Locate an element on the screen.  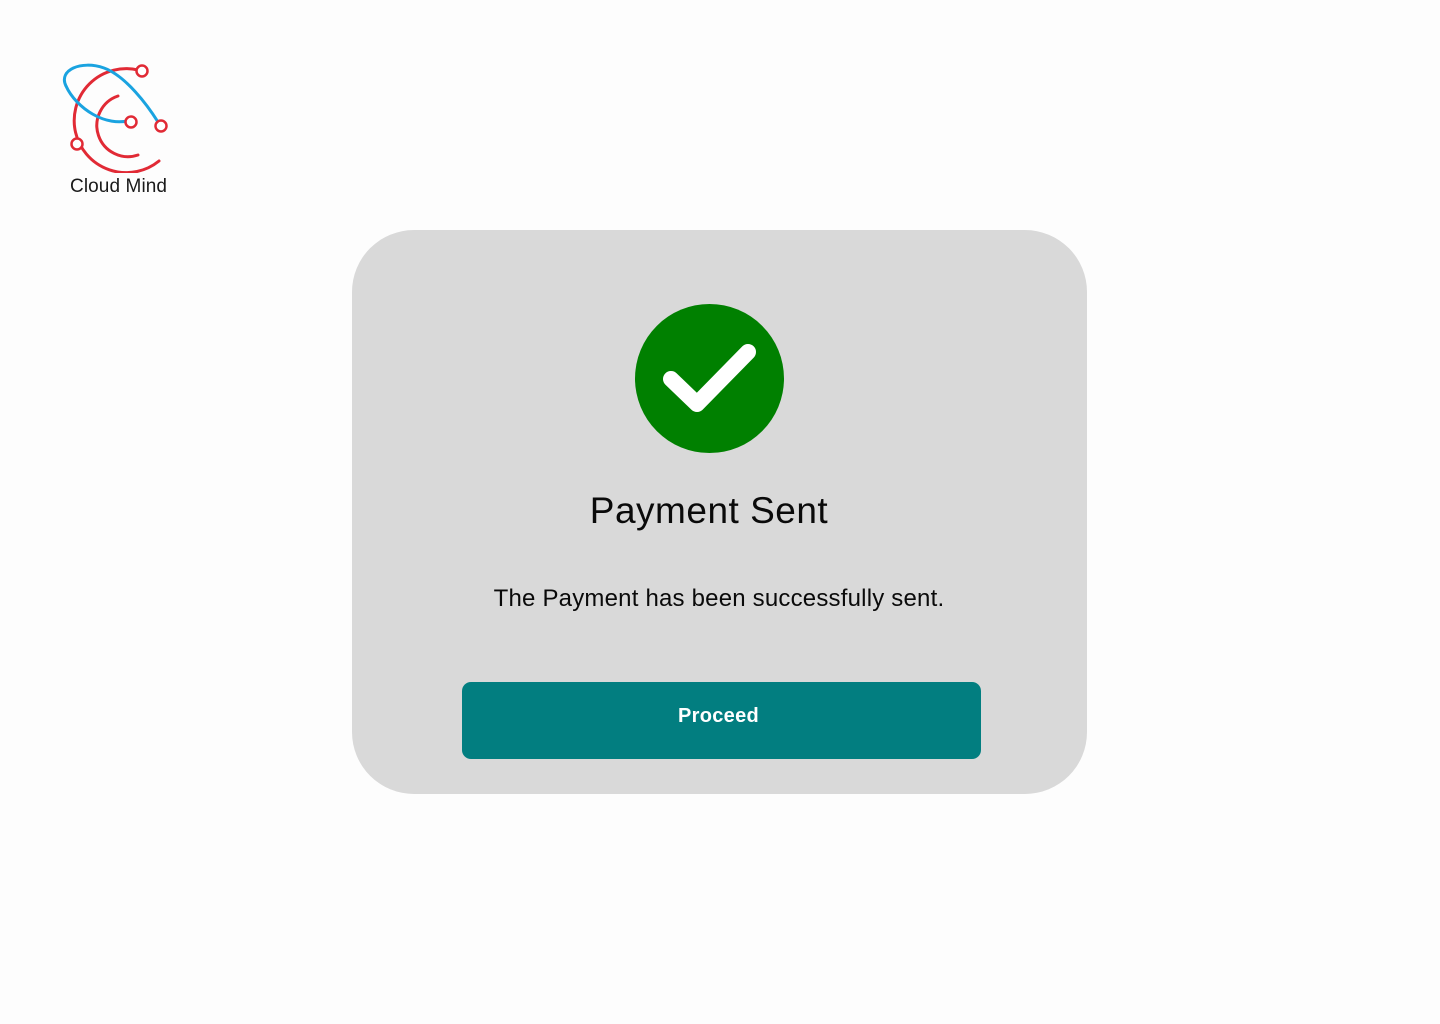
brand-logo: Cloud Mind is located at coordinates (126, 130).